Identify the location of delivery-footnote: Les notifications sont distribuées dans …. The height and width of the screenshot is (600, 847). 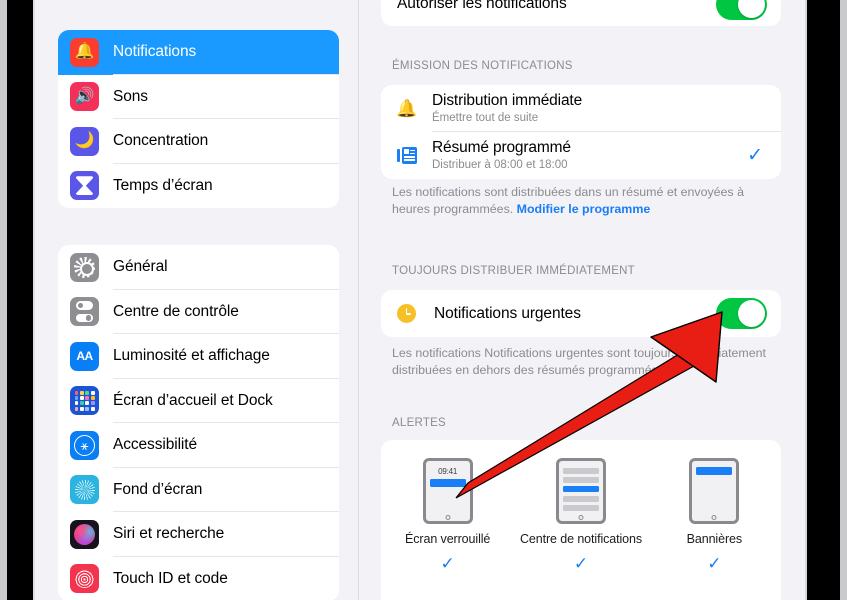
(585, 200).